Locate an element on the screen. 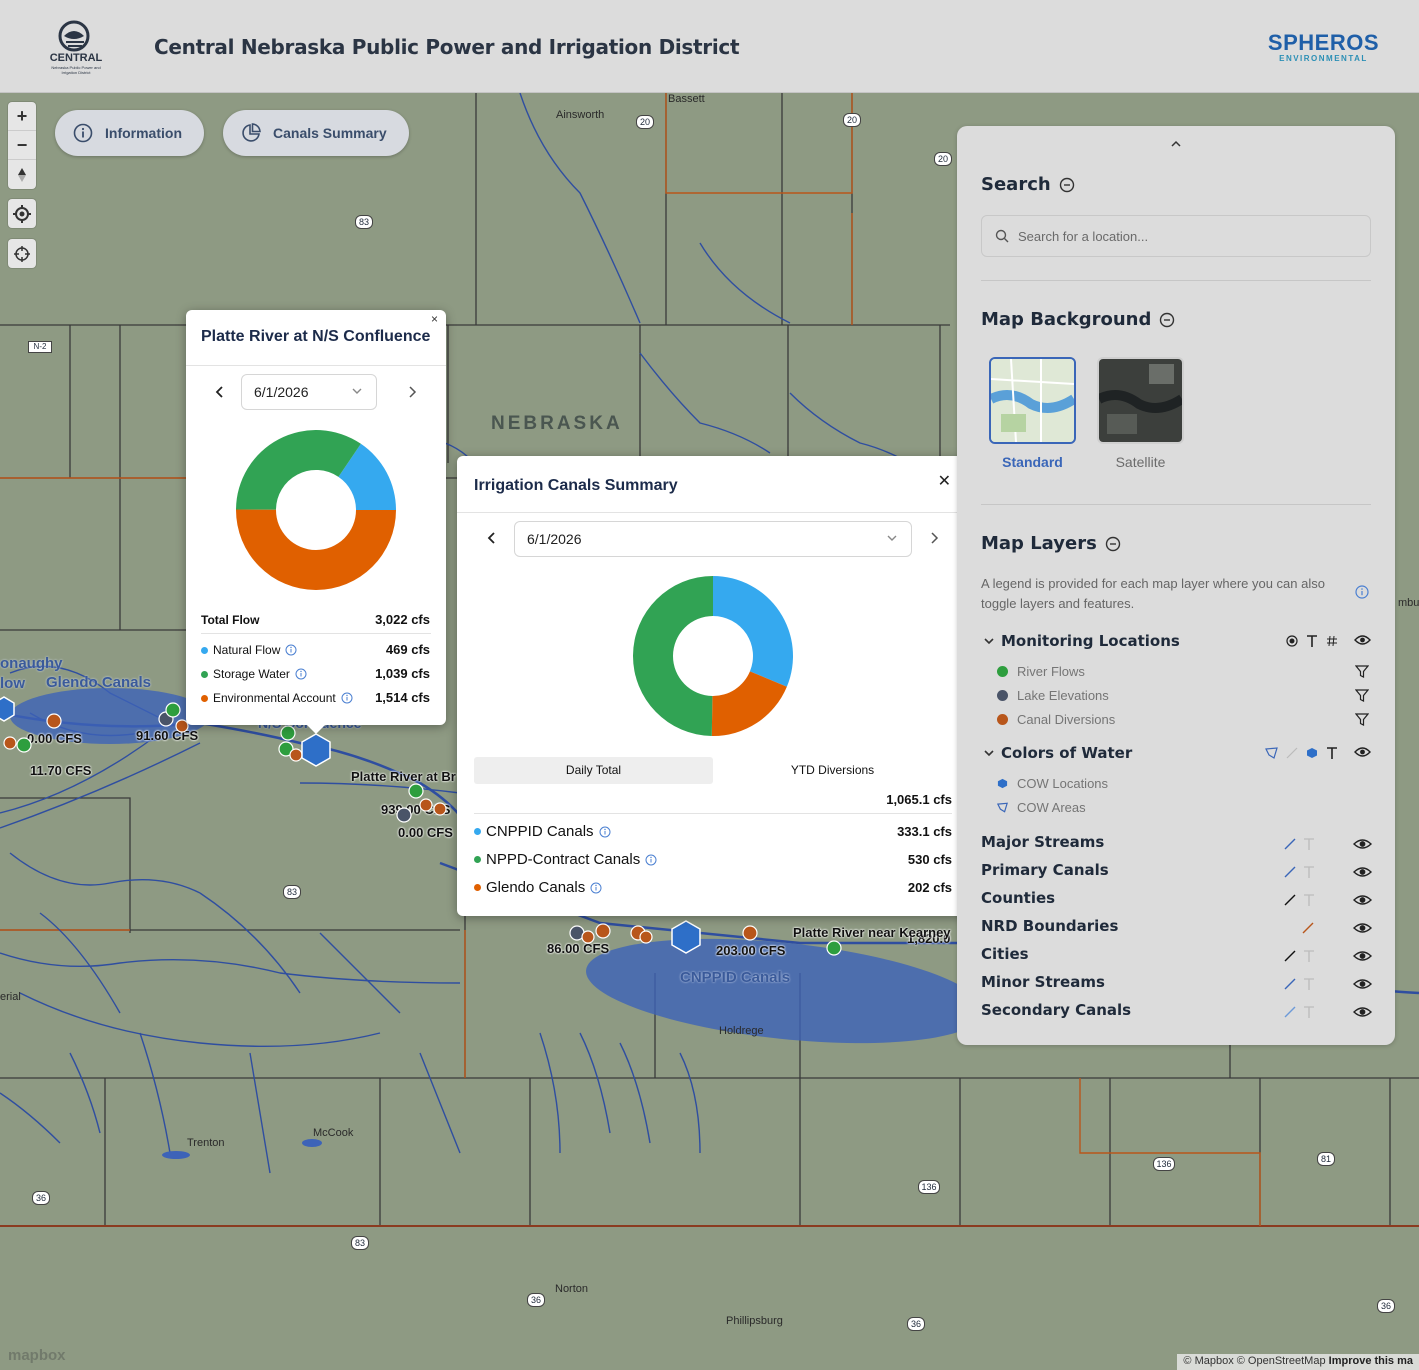 This screenshot has width=1419, height=1370. canal-area-label-partial: onaughy is located at coordinates (31, 663).